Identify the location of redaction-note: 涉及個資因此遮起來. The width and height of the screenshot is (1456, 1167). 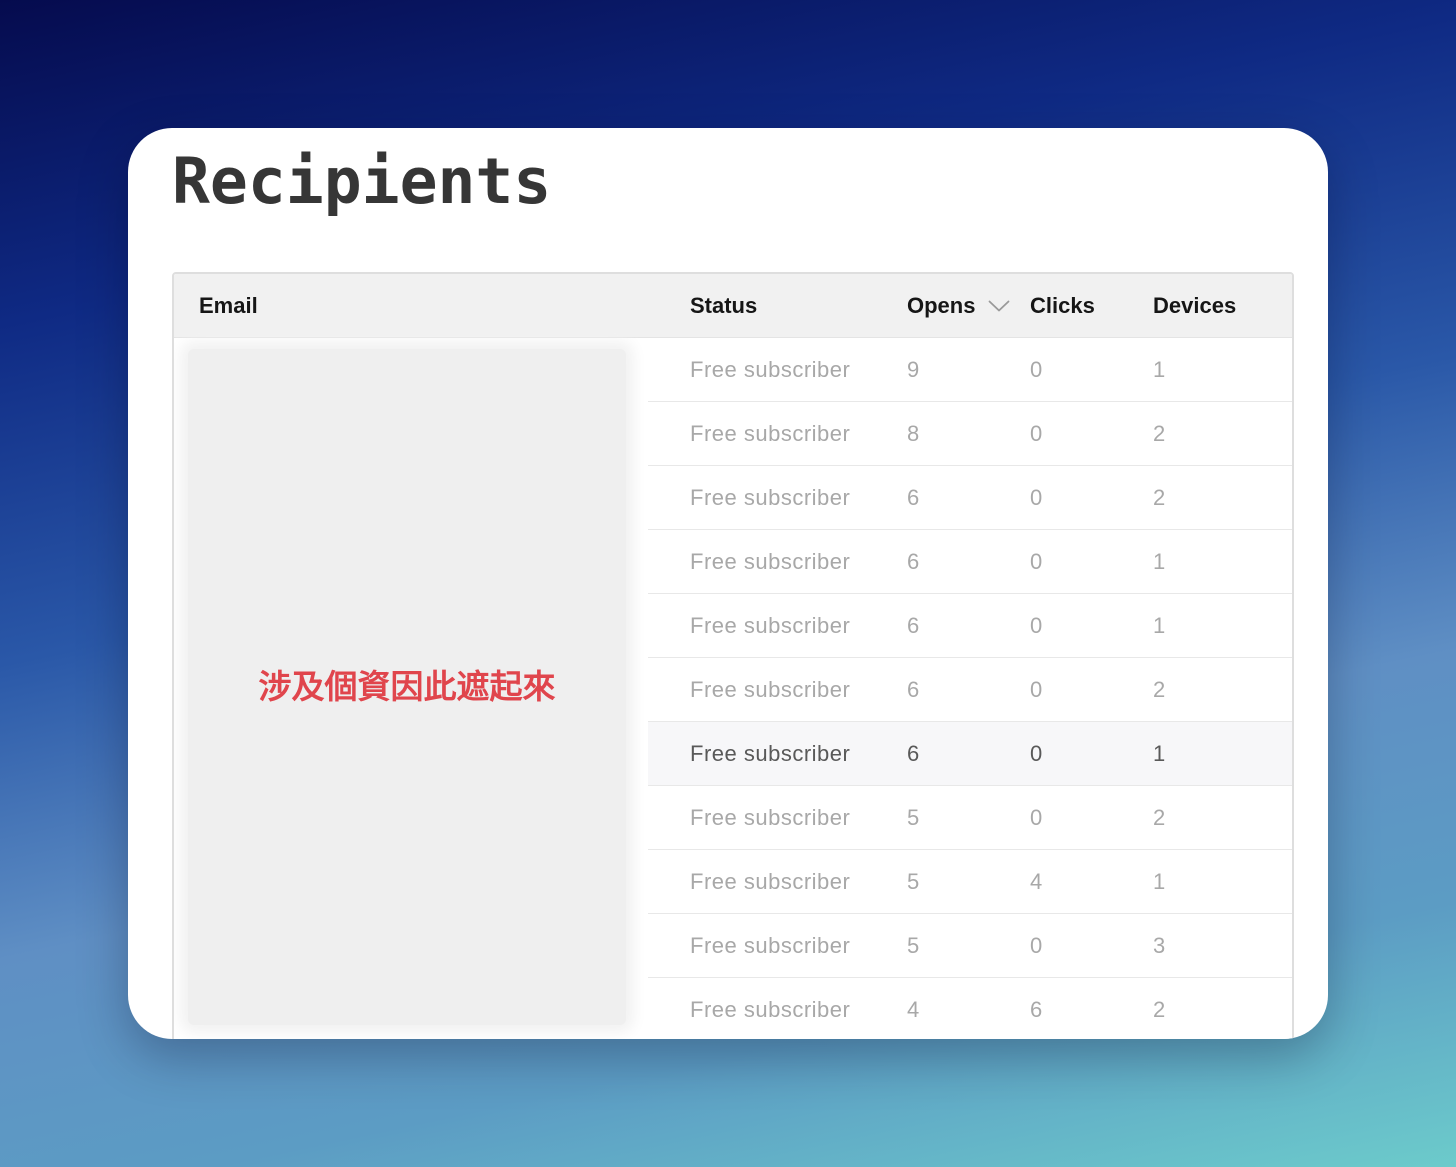
(407, 686).